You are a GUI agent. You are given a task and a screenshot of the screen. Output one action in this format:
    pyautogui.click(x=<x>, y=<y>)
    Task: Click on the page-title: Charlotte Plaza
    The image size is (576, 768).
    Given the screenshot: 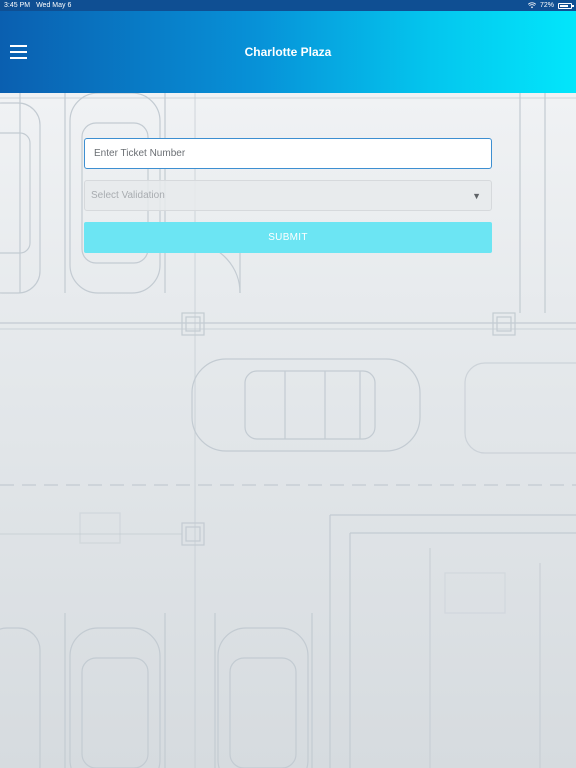 What is the action you would take?
    pyautogui.click(x=288, y=52)
    